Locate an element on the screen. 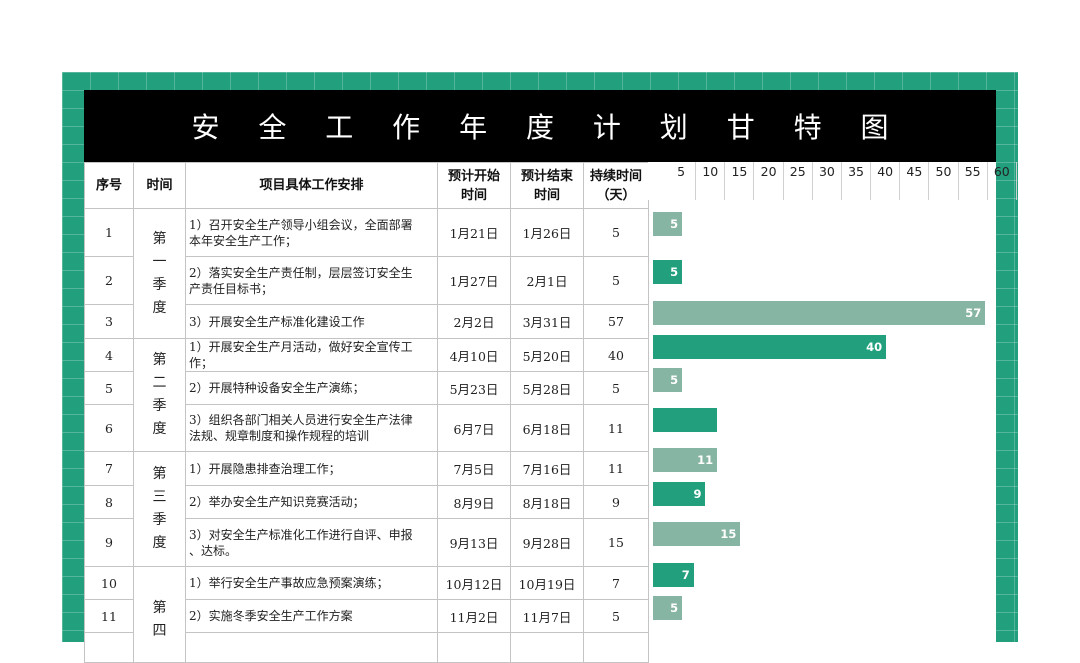  end-cell: 1月26日 is located at coordinates (547, 232).